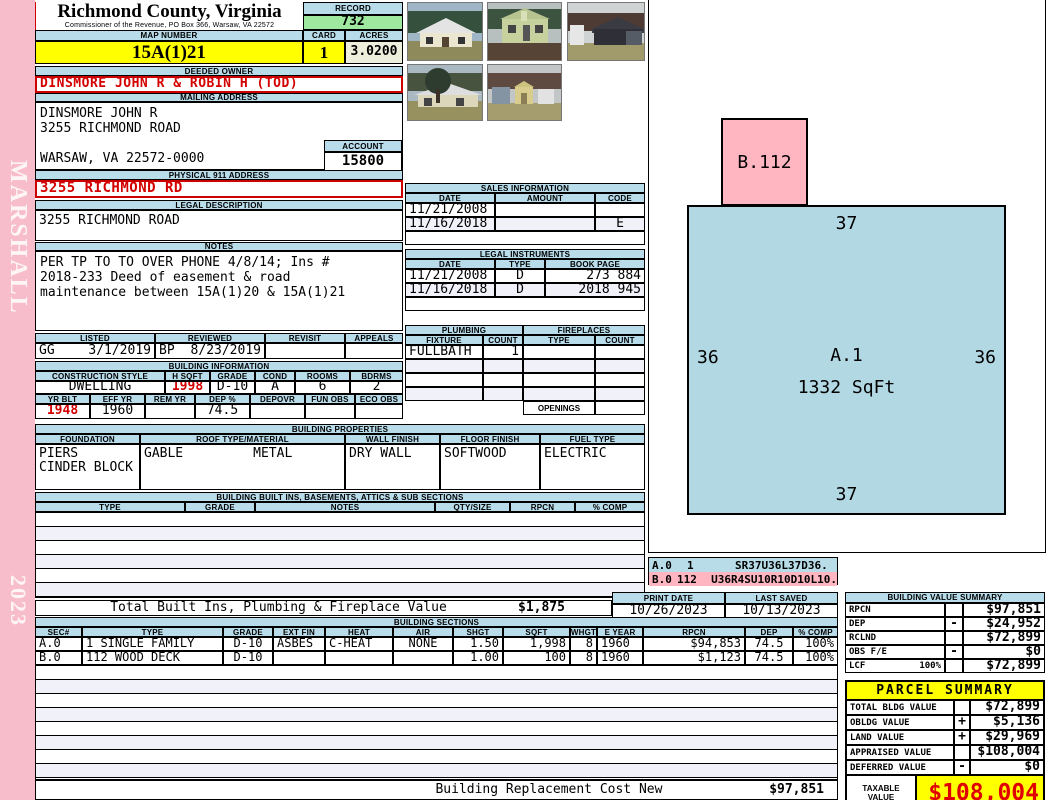  I want to click on bi-qty-label: QTY/SIZE, so click(472, 507).